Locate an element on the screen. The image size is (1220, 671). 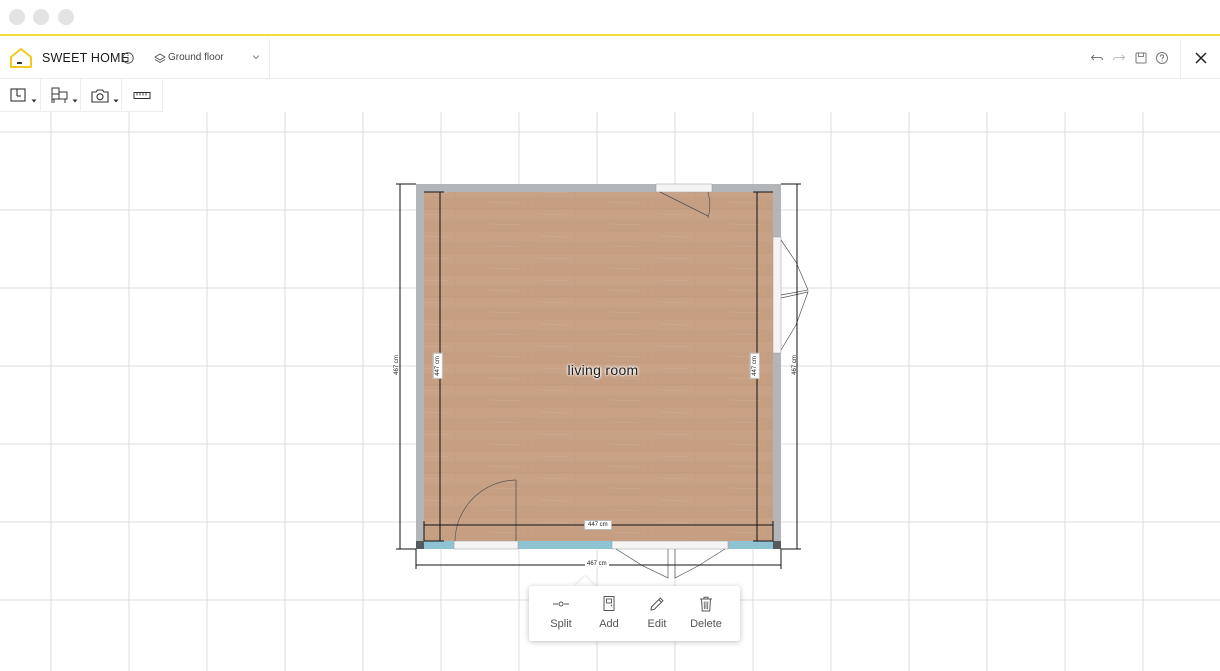
camera-tool-button is located at coordinates (101, 95).